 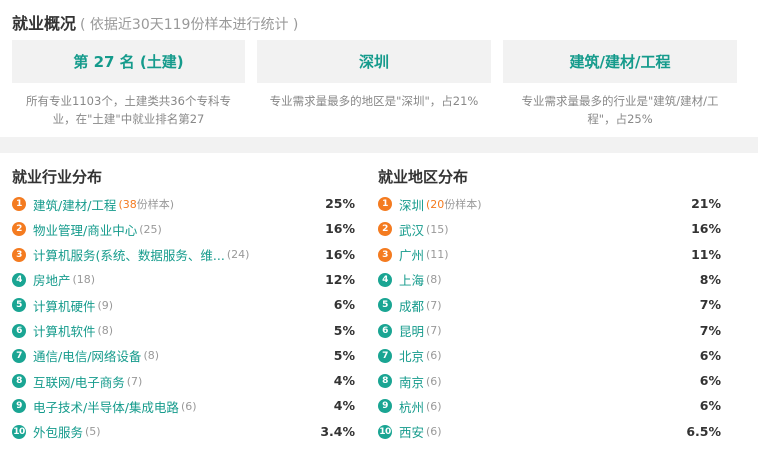 I want to click on region-name: 广州, so click(x=411, y=254).